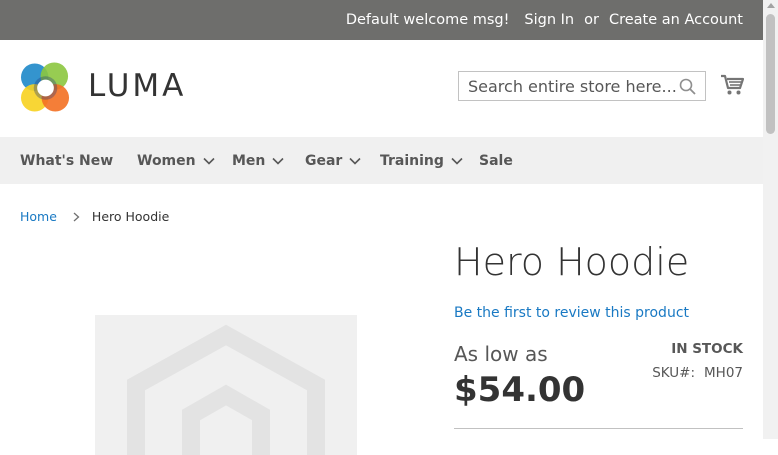 This screenshot has width=778, height=455. What do you see at coordinates (249, 160) in the screenshot?
I see `nav-item-label: Men` at bounding box center [249, 160].